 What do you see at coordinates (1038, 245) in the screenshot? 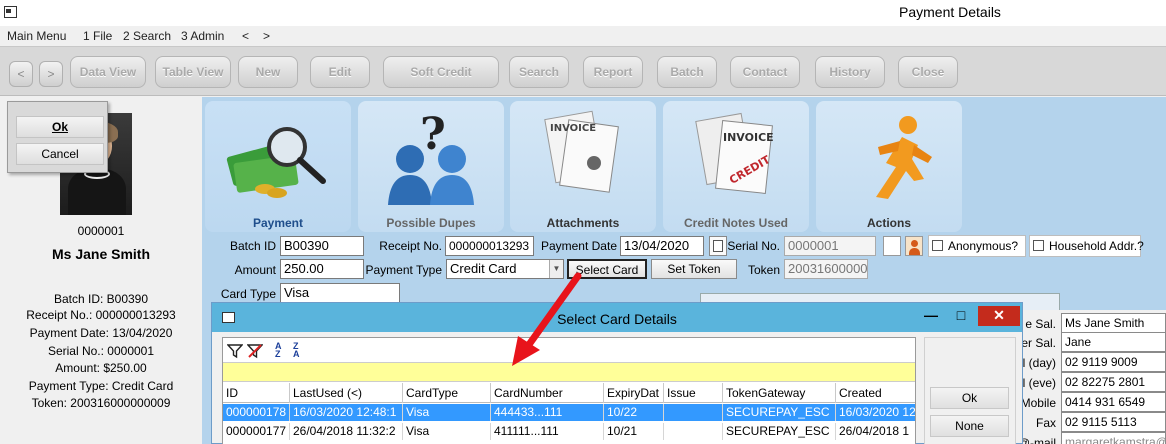
I see `household-checkbox` at bounding box center [1038, 245].